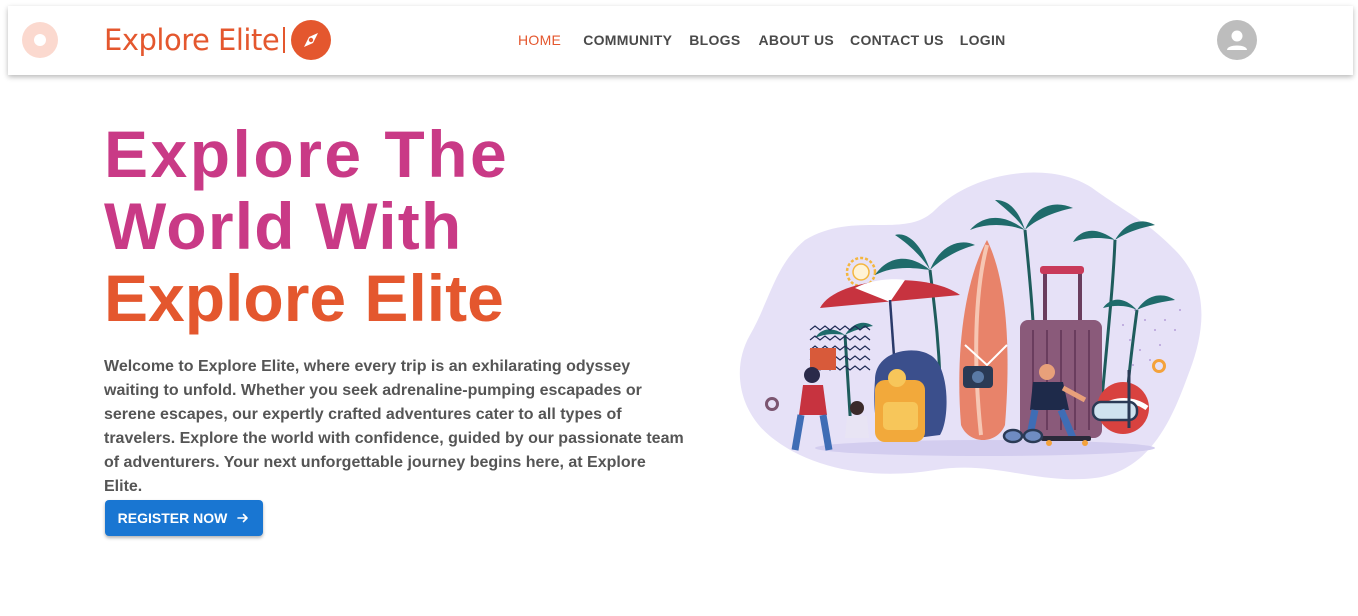 The width and height of the screenshot is (1358, 616). I want to click on logo: Explore Elite, so click(218, 40).